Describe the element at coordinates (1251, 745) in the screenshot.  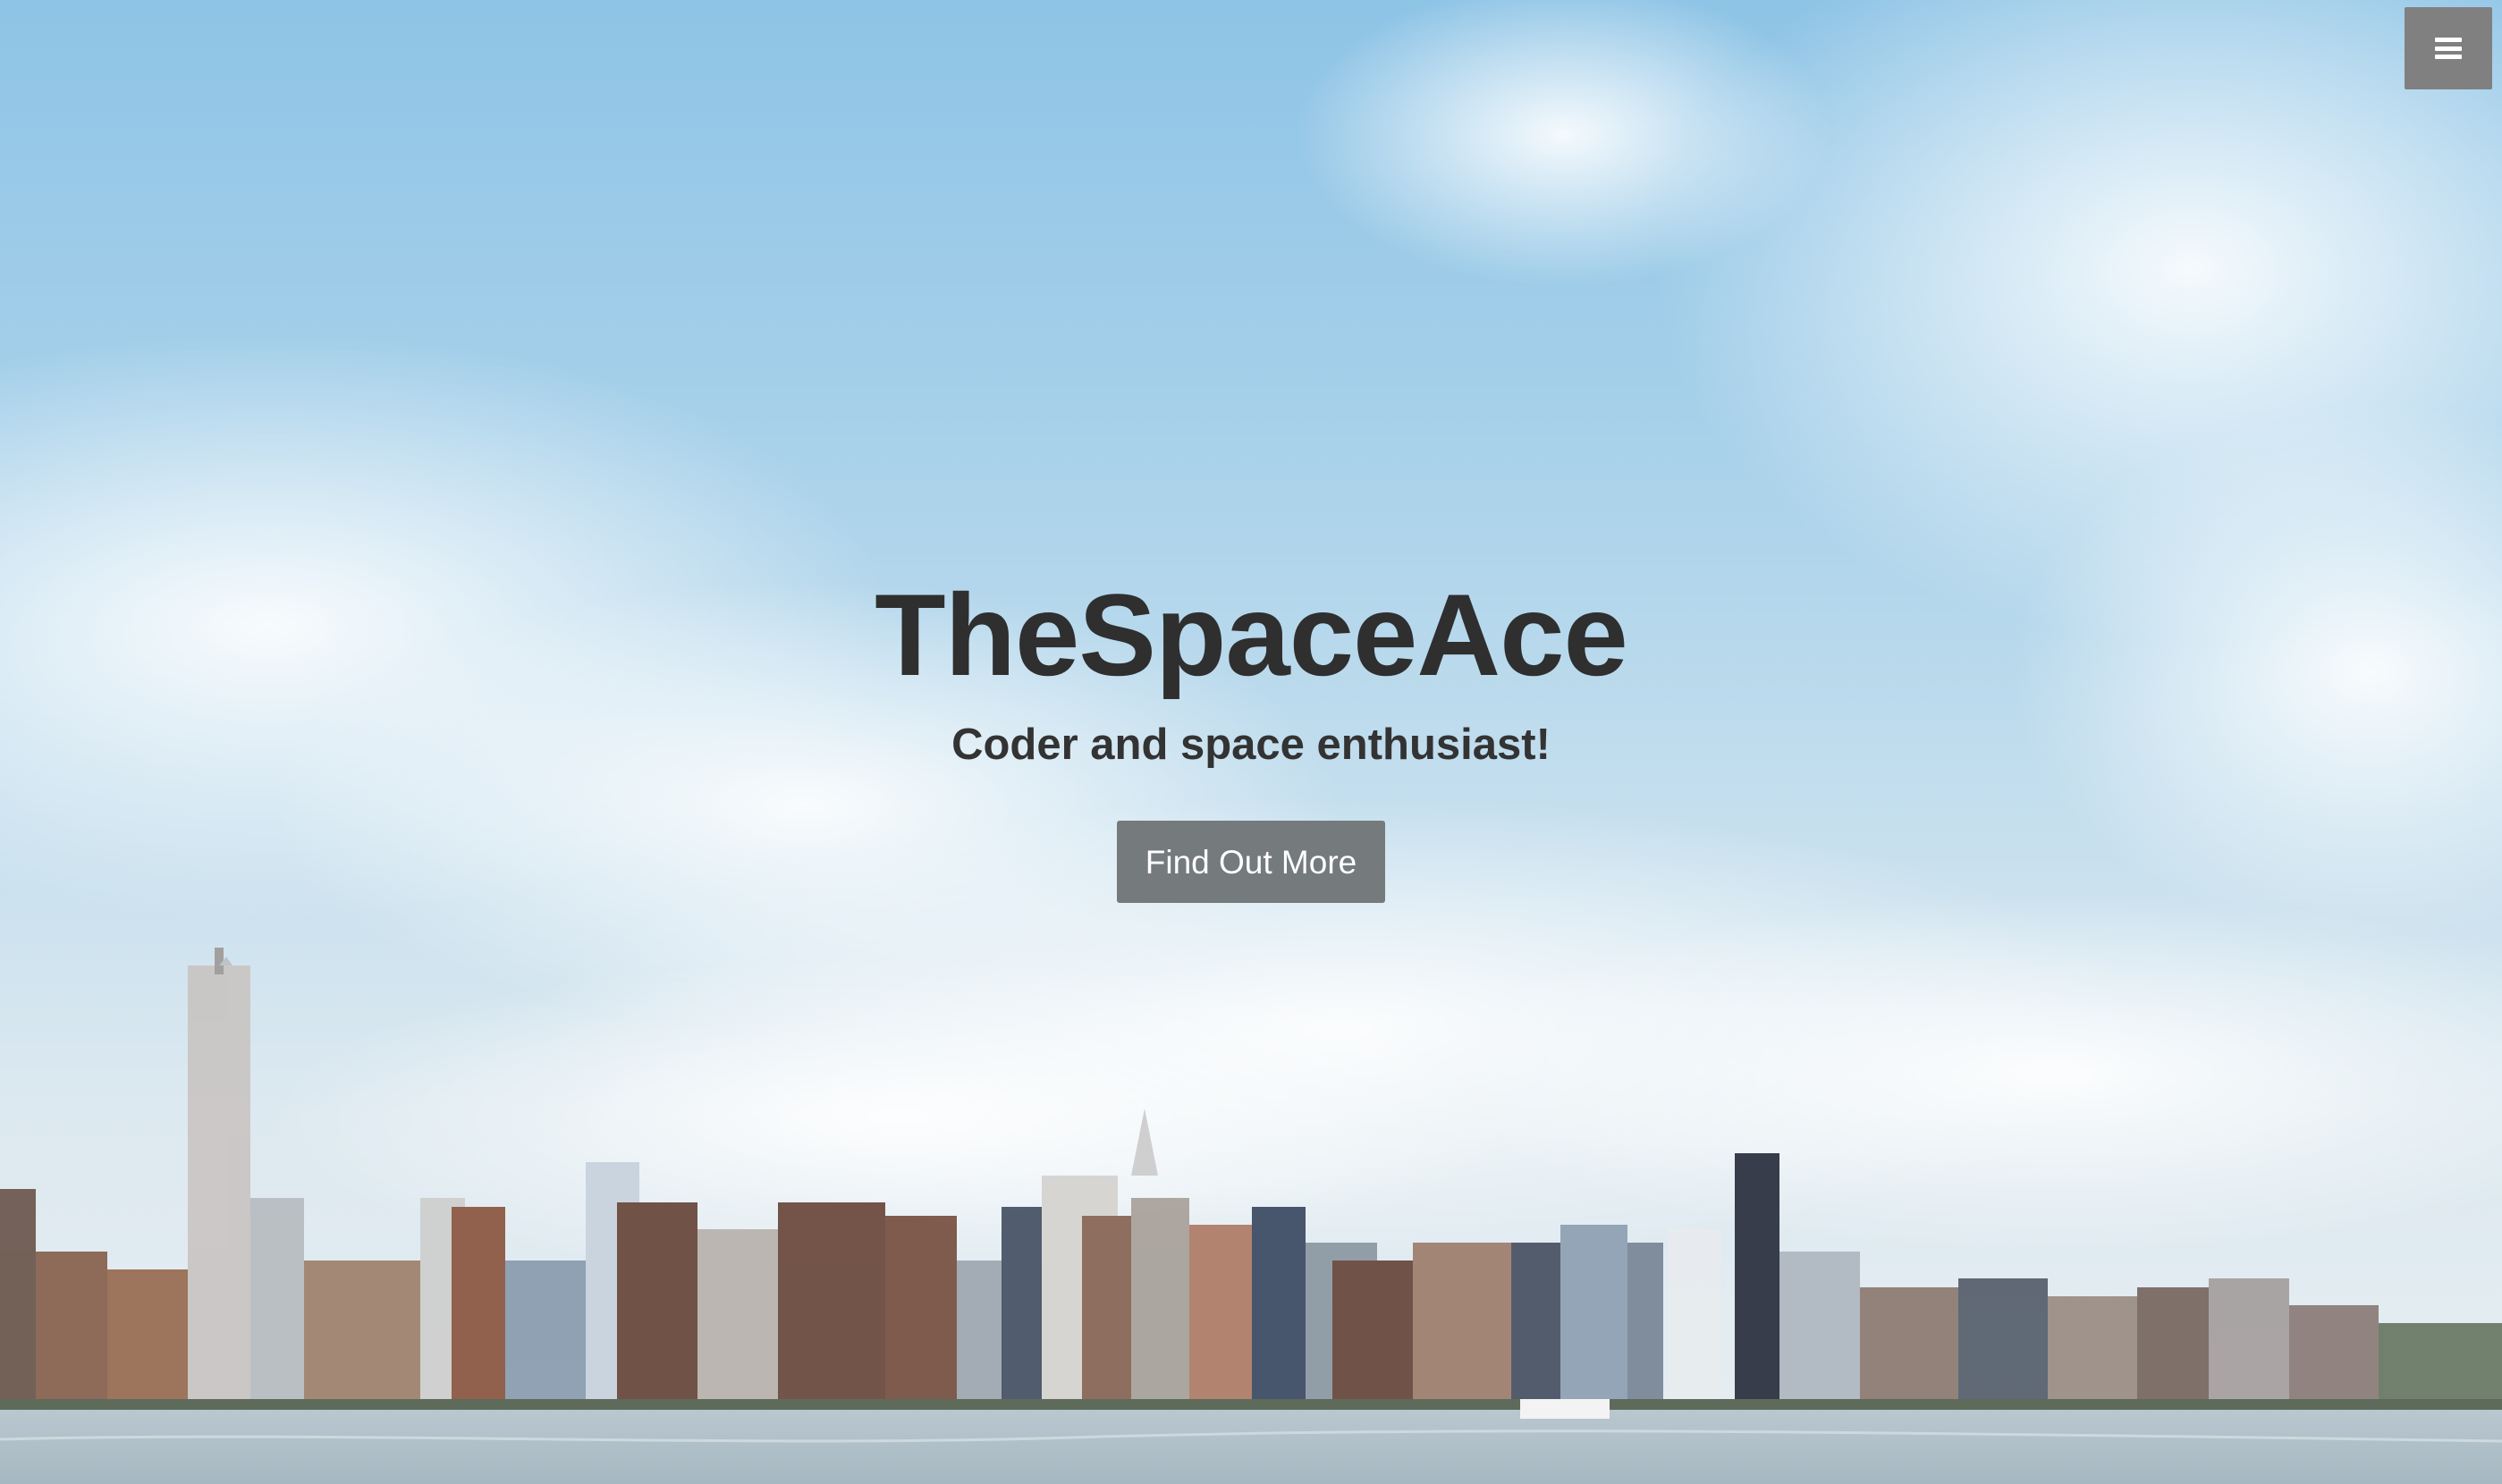
I see `site-tagline: Coder and space enthusiast!` at that location.